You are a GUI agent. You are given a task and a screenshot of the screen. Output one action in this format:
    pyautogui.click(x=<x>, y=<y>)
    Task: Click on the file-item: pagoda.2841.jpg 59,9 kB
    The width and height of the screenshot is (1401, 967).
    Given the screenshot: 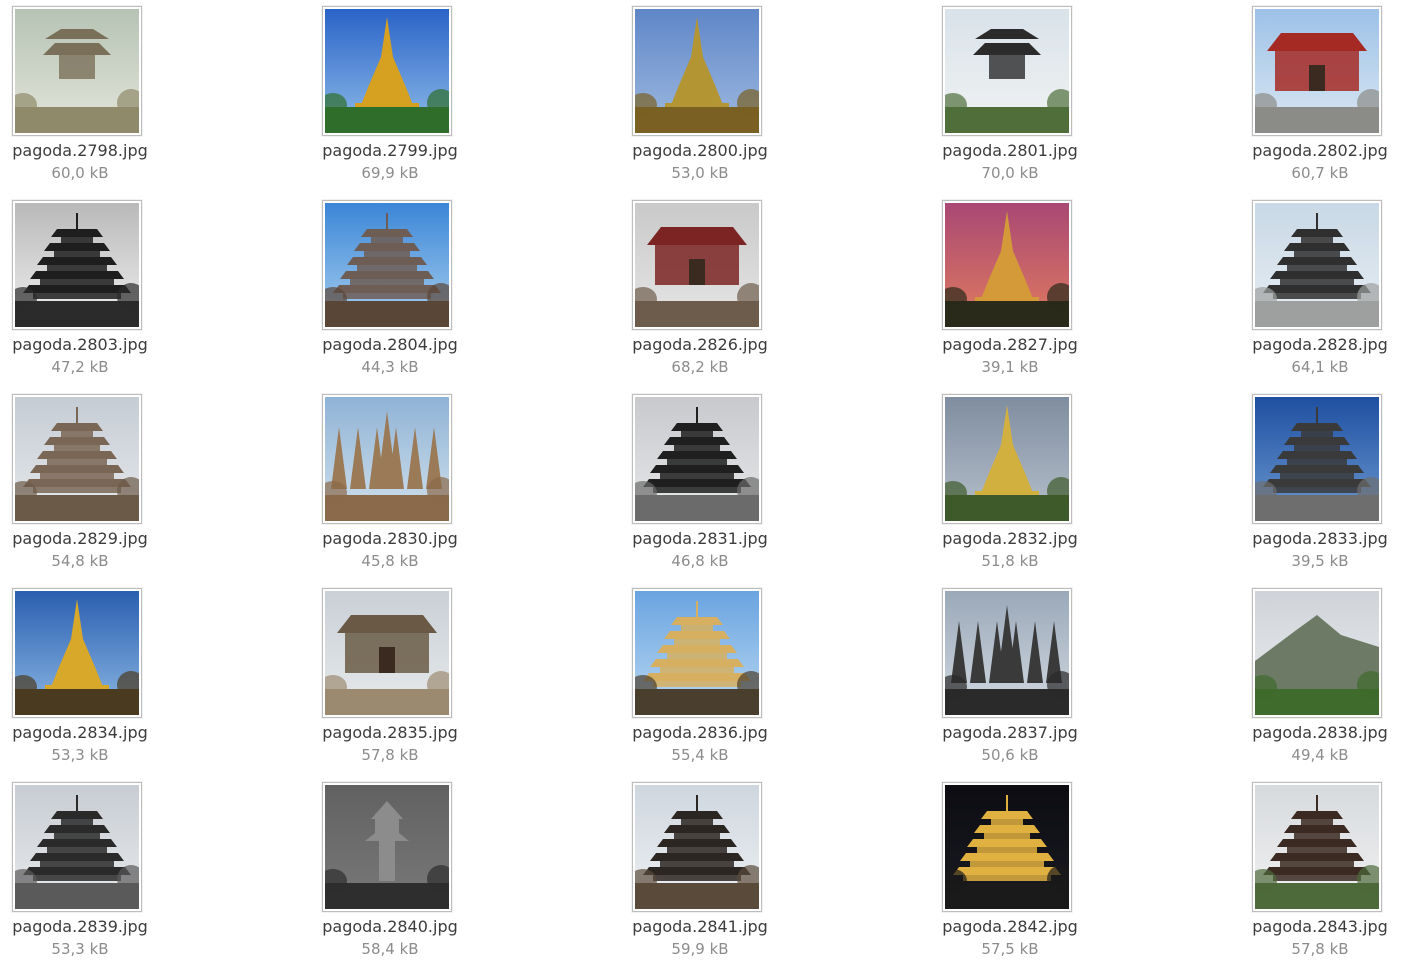 What is the action you would take?
    pyautogui.click(x=700, y=871)
    